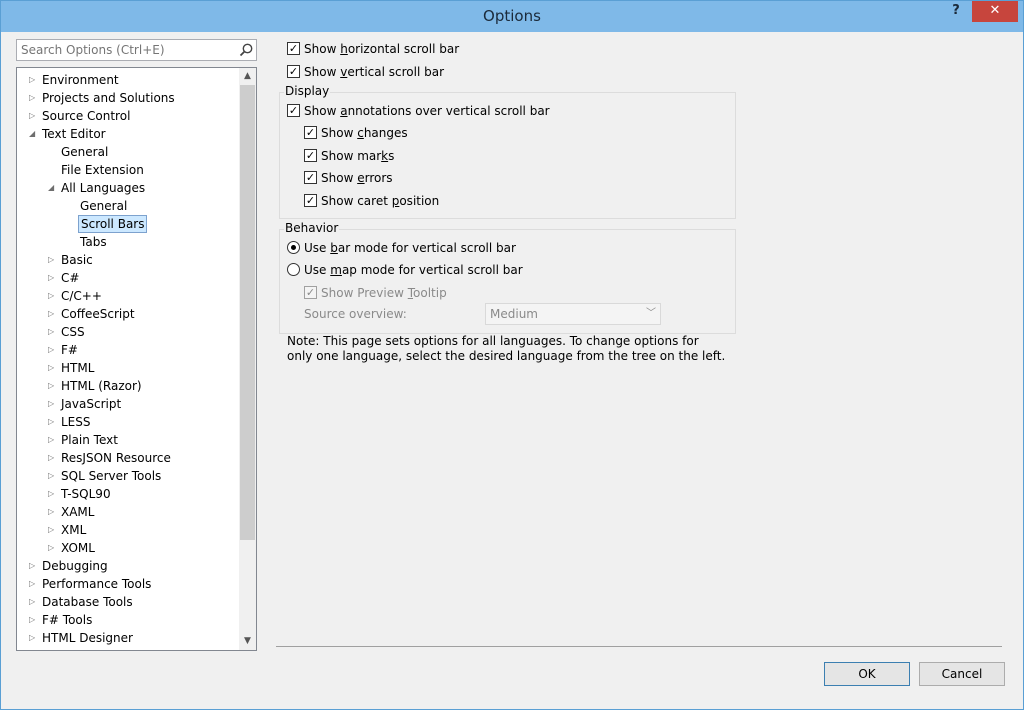  I want to click on tree-item-label: File Extension, so click(102, 170).